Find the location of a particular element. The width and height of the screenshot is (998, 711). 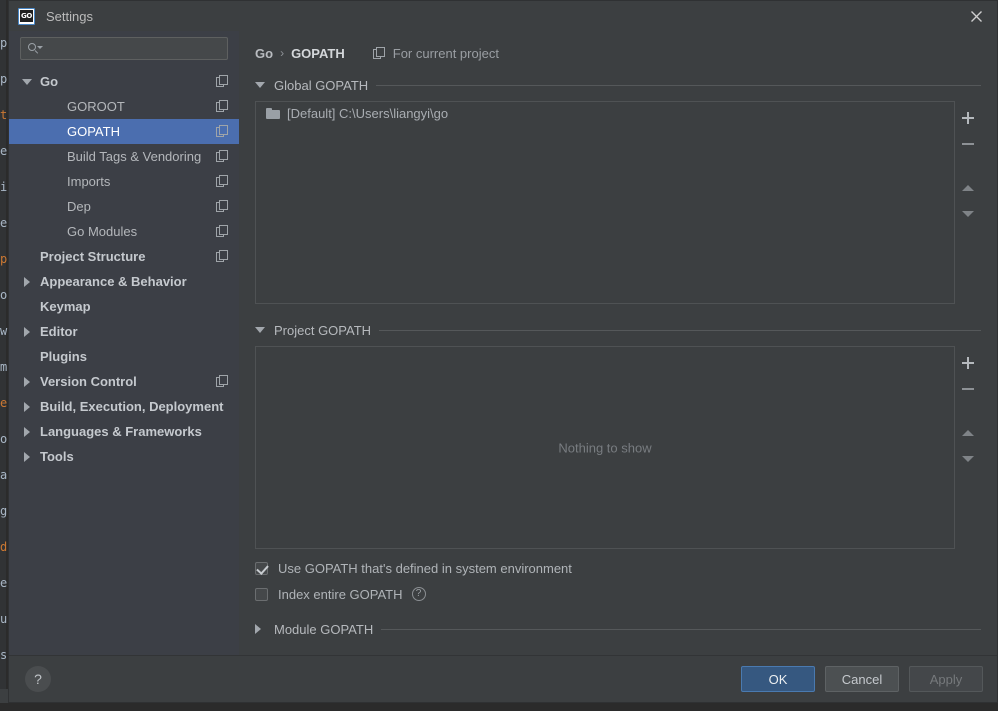

sidebar-item-label: Build, Execution, Deployment is located at coordinates (132, 406).